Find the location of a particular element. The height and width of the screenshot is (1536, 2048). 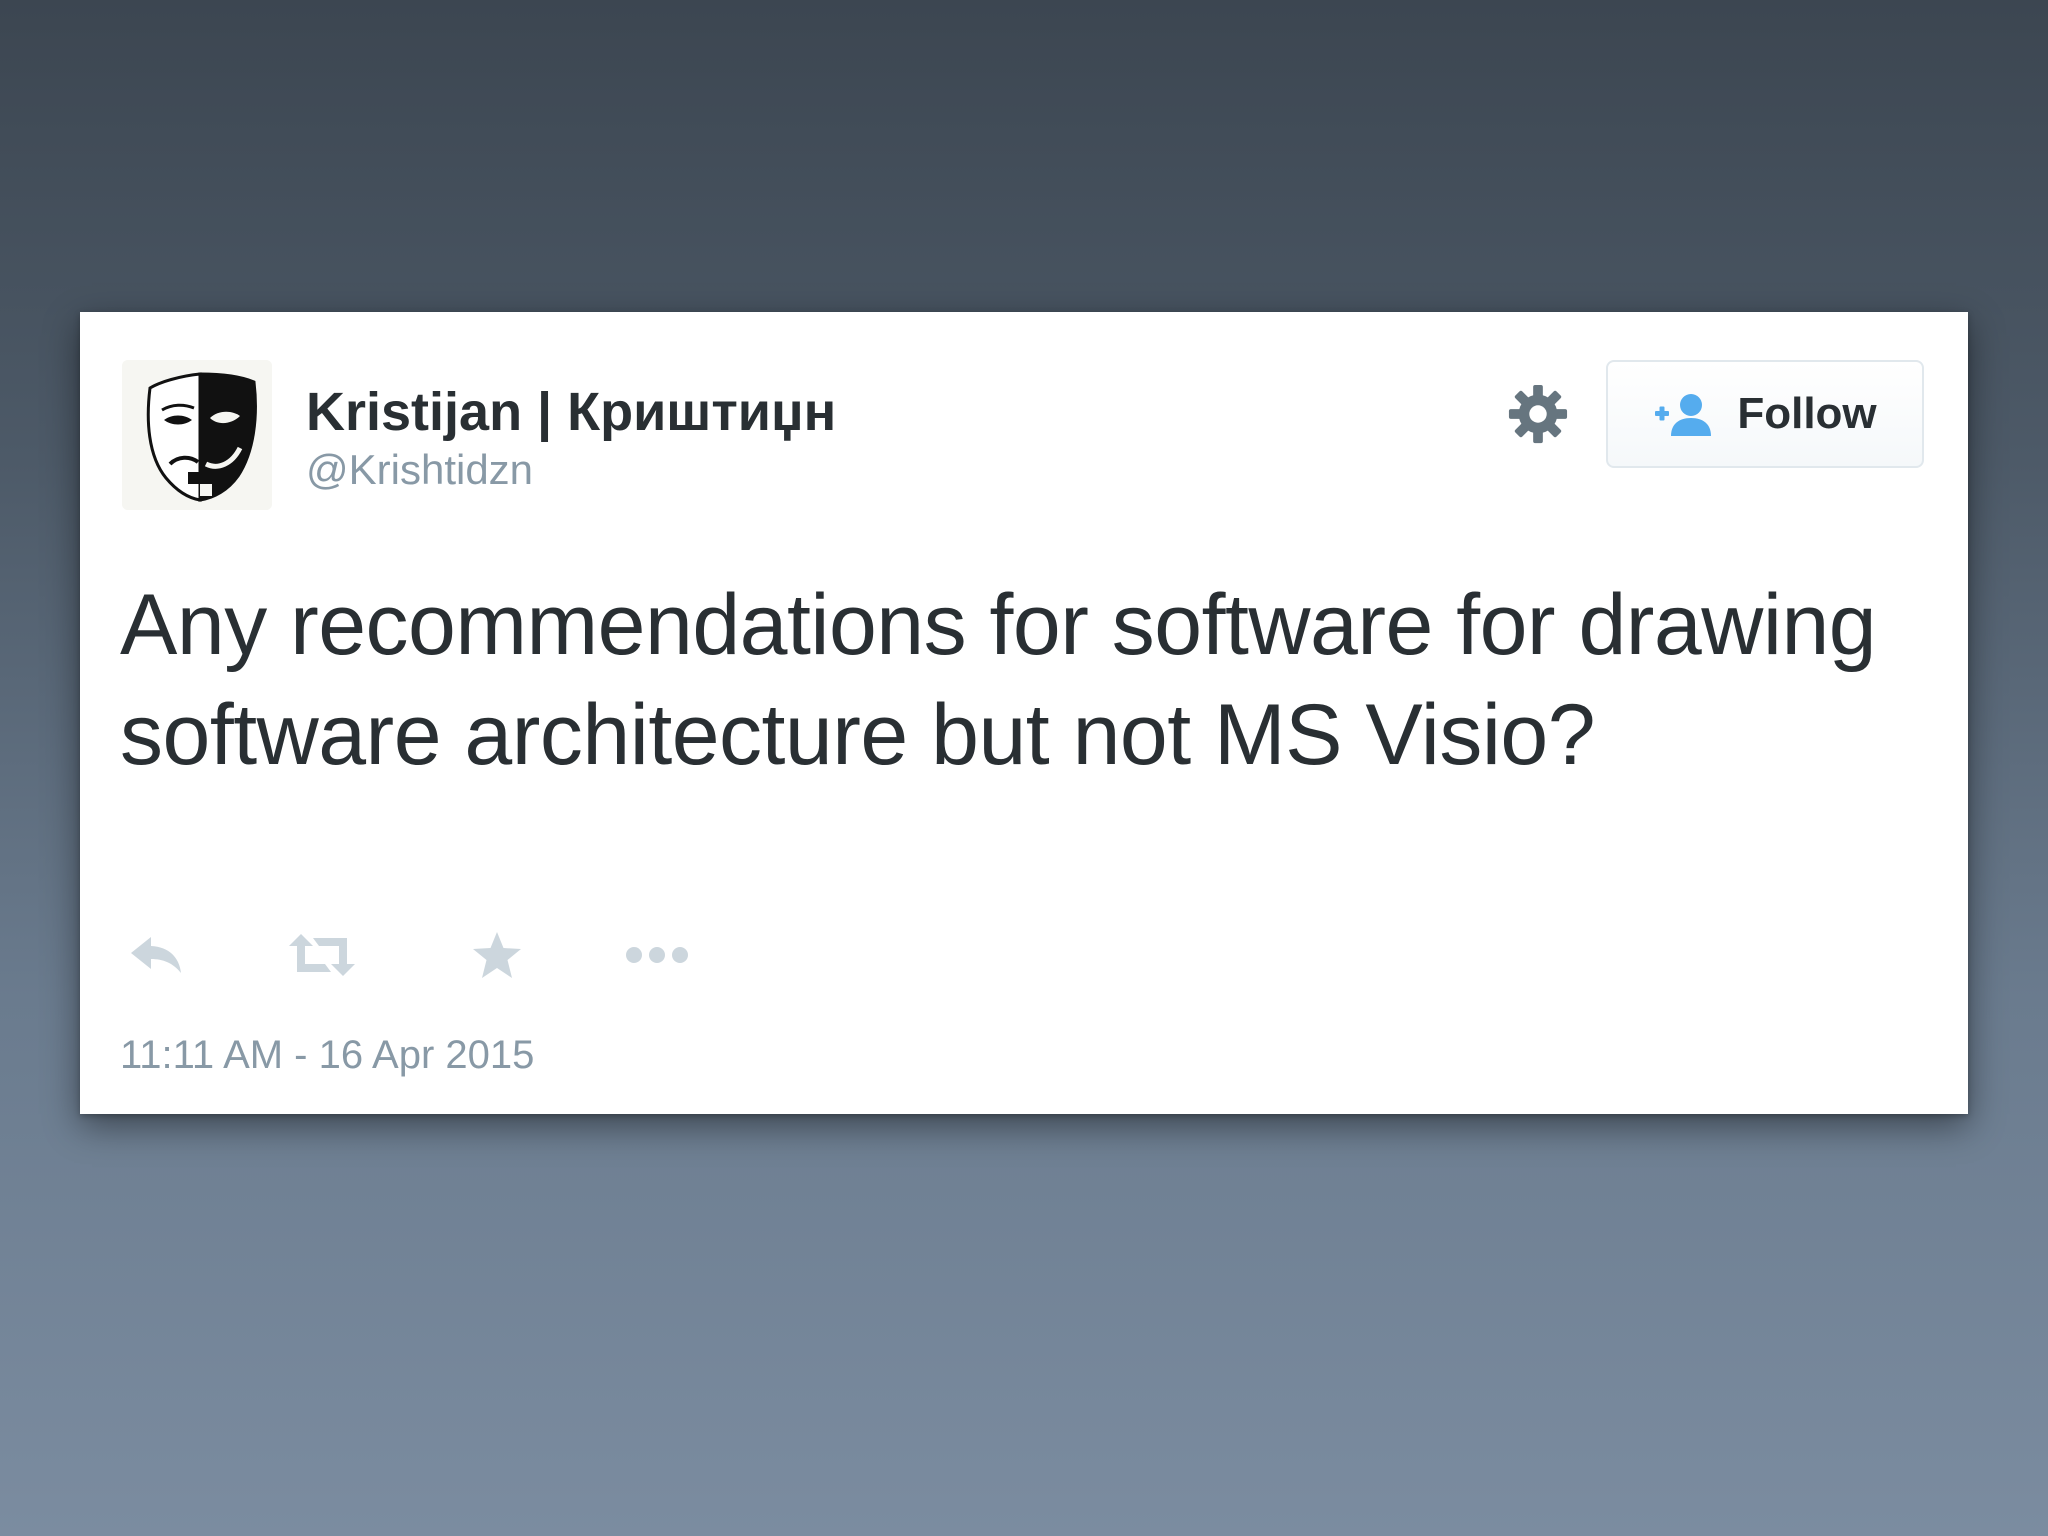

follow-label: Follow is located at coordinates (1807, 413).